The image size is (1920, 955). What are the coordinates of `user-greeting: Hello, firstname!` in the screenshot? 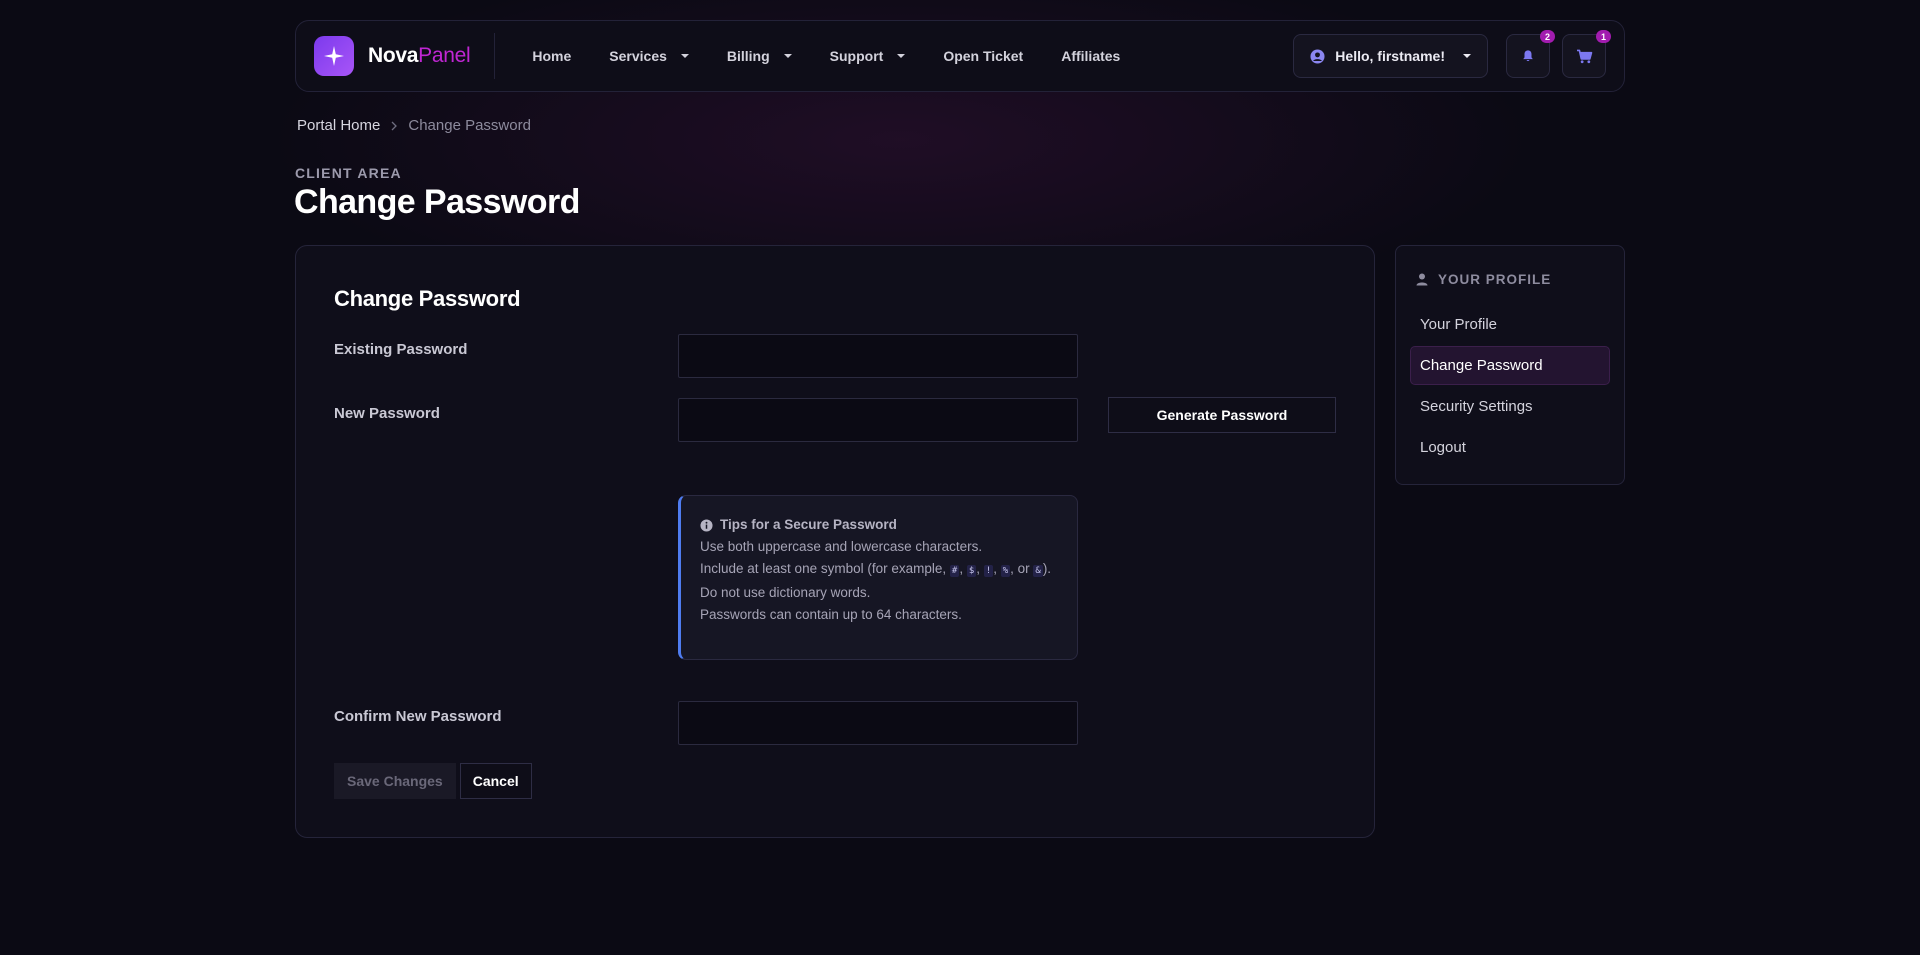 It's located at (1390, 56).